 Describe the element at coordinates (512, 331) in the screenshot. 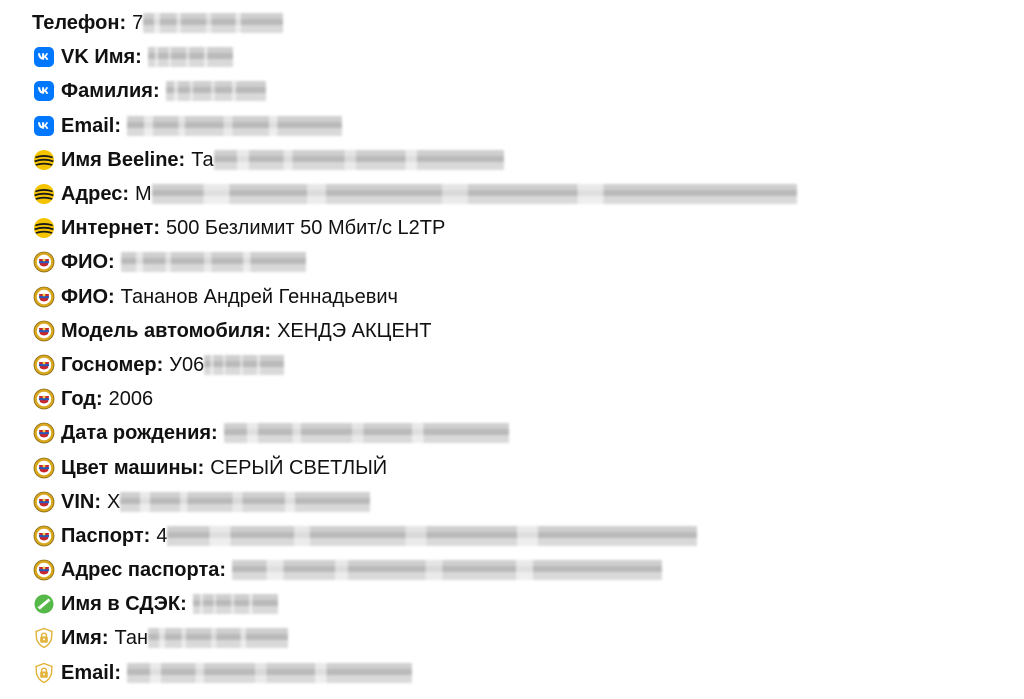

I see `info-row: Модель автомобиля: ХЕНДЭ АКЦЕНТ` at that location.